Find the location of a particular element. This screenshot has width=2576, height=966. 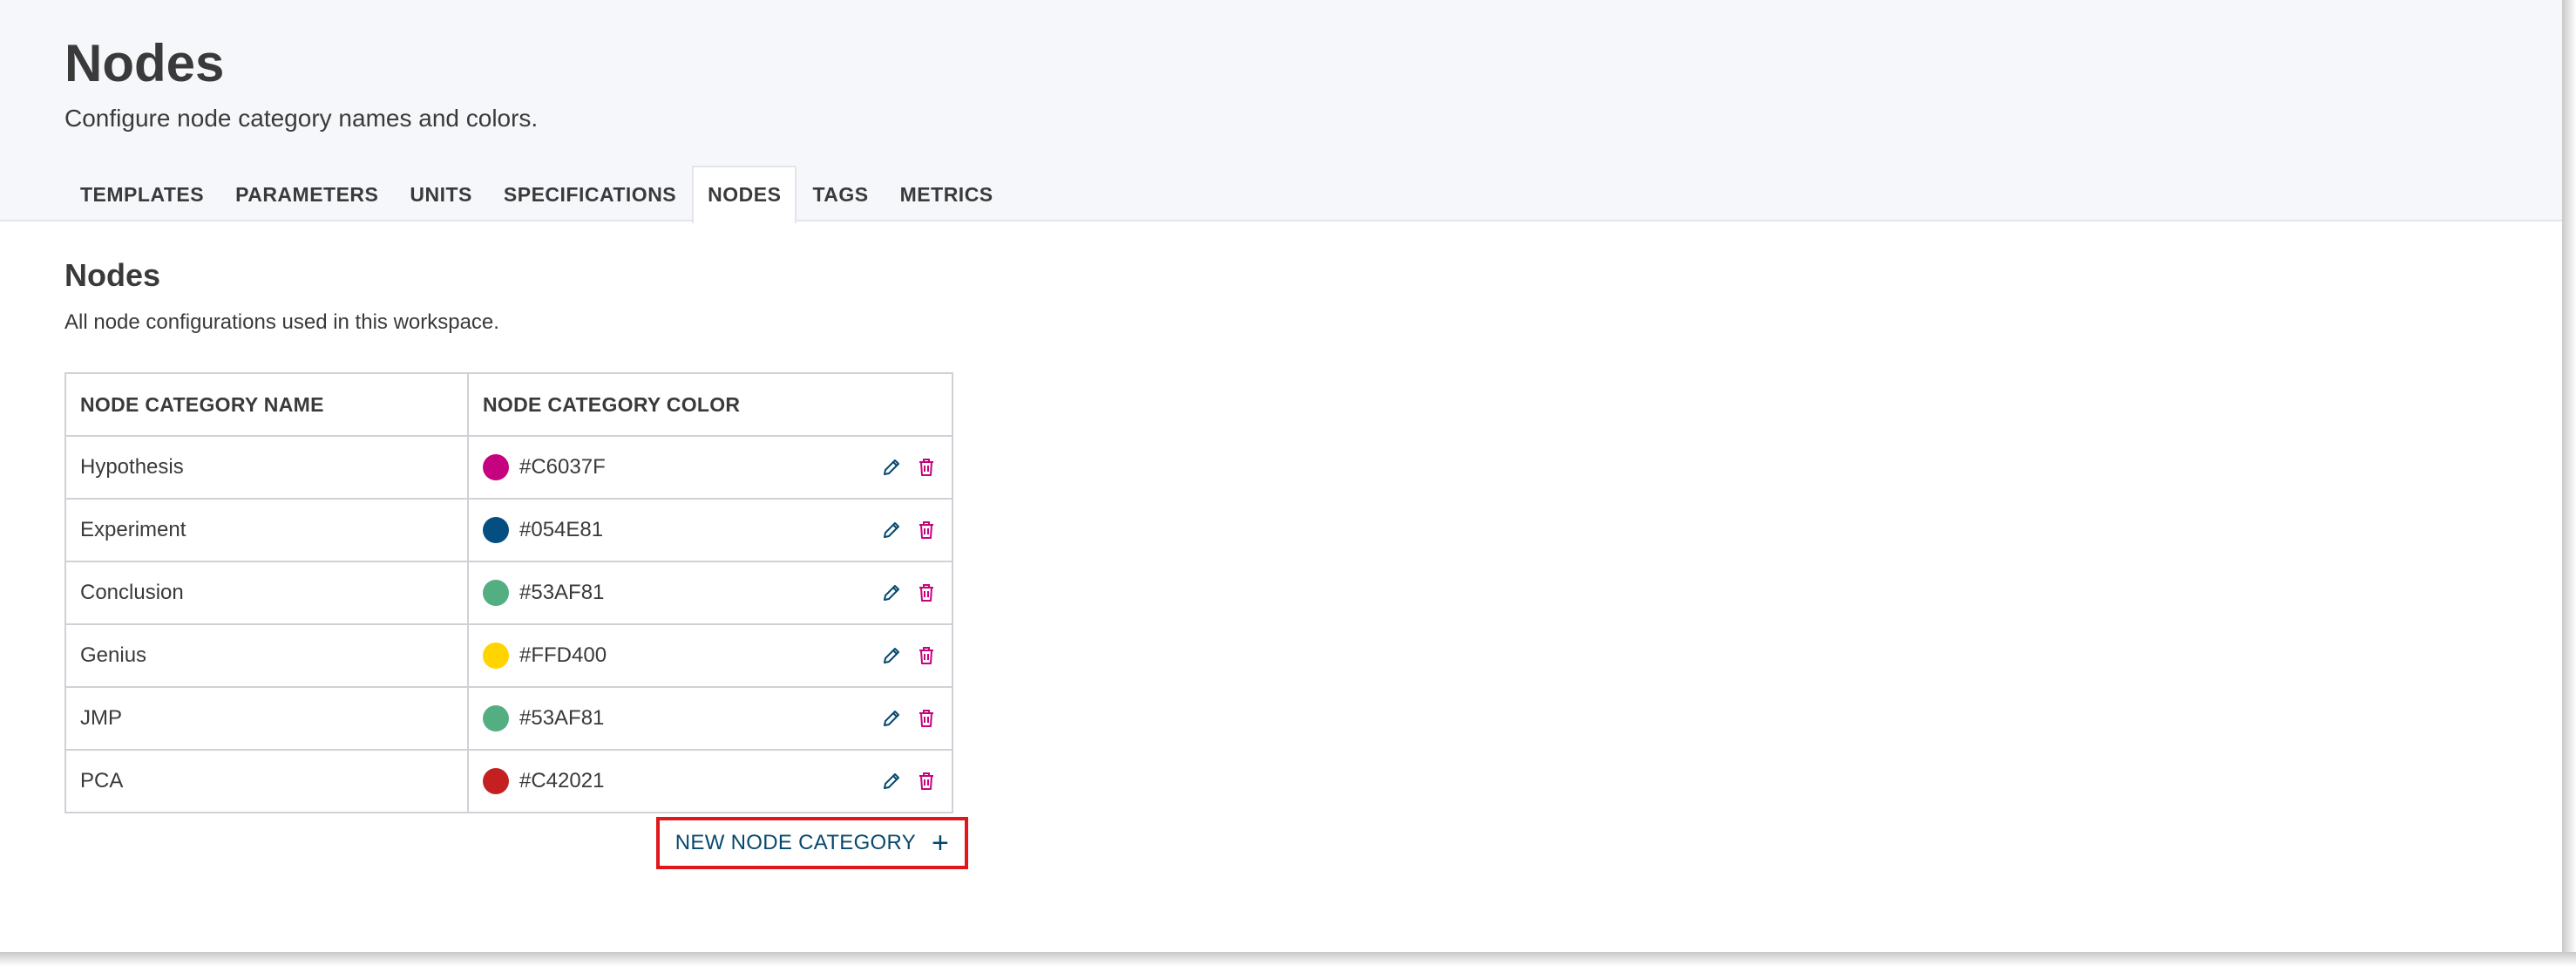

new-node-category-label: NEW NODE CATEGORY is located at coordinates (796, 842).